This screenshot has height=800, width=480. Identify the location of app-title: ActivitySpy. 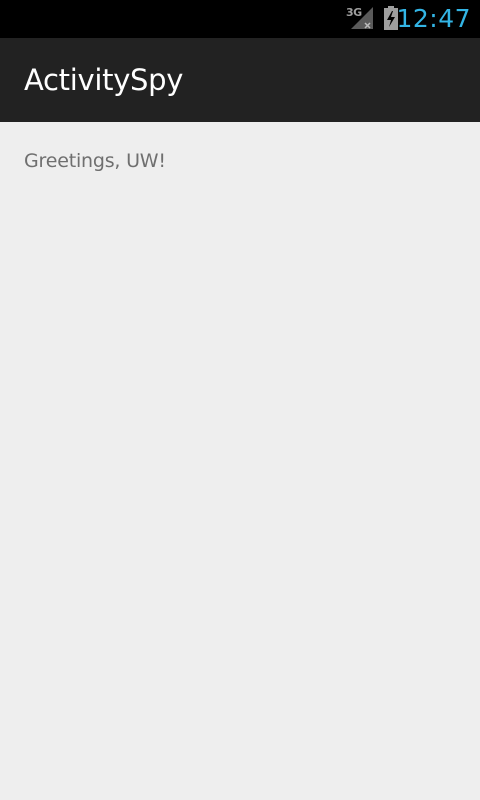
(104, 80).